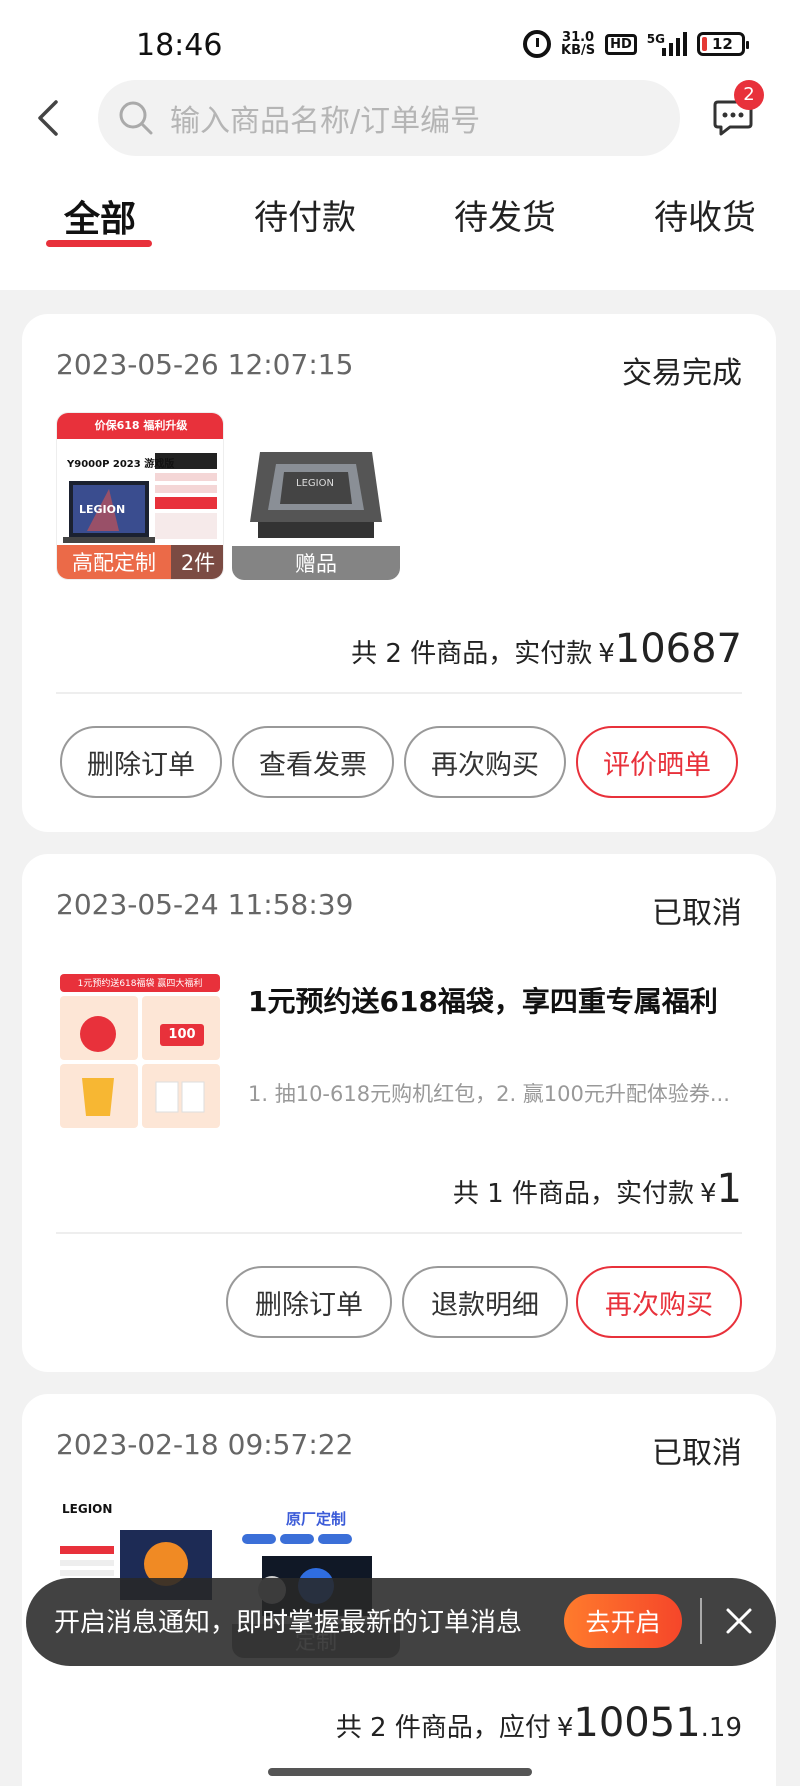 The image size is (800, 1786). What do you see at coordinates (705, 214) in the screenshot?
I see `tab-pending-receipt: 待收货` at bounding box center [705, 214].